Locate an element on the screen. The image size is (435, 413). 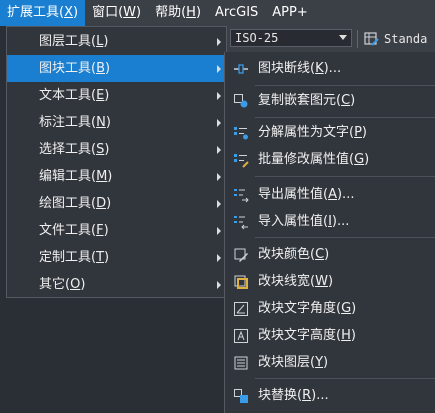
menu-item-block-layer: 改块图层(Y) is located at coordinates (330, 363).